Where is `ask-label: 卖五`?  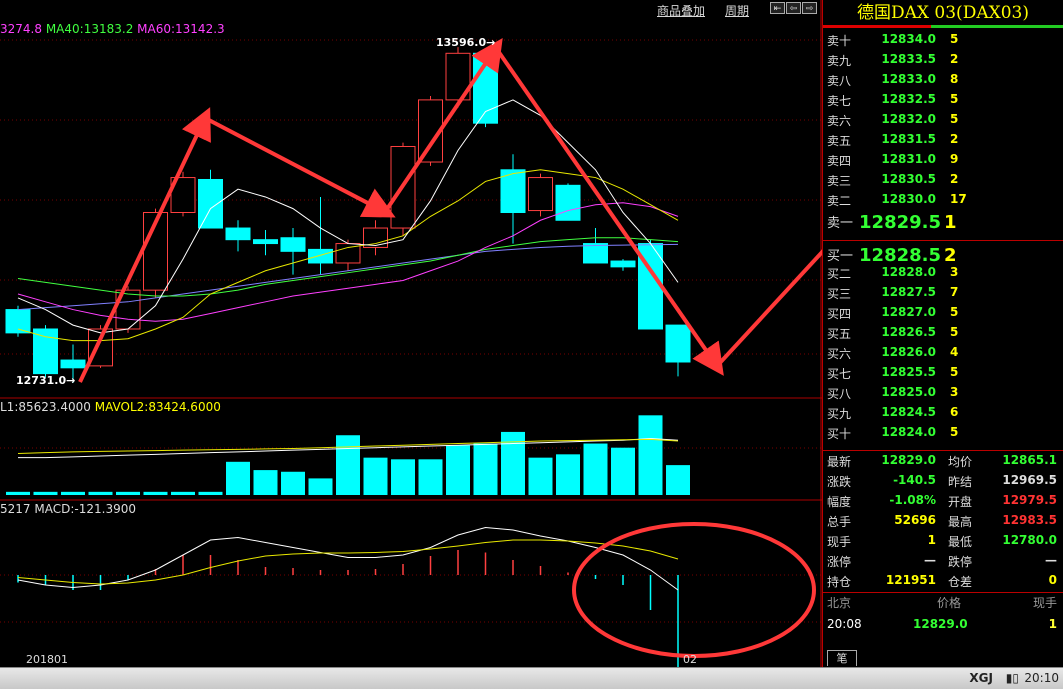
ask-label: 卖五 is located at coordinates (839, 141).